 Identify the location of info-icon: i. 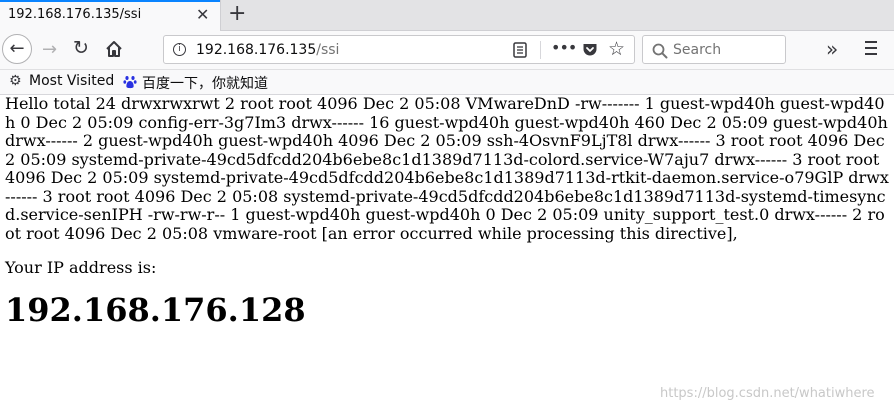
(179, 49).